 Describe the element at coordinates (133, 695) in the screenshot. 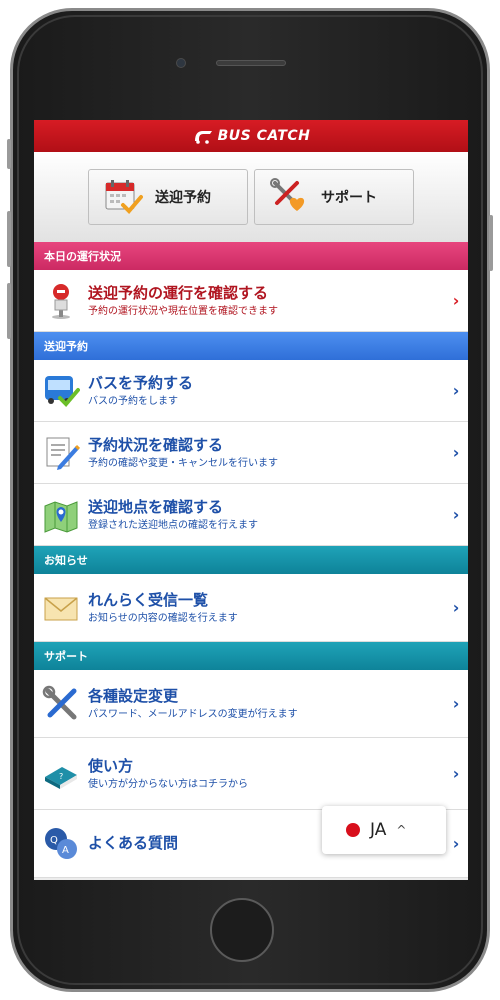

I see `item-title: 各種設定変更` at that location.